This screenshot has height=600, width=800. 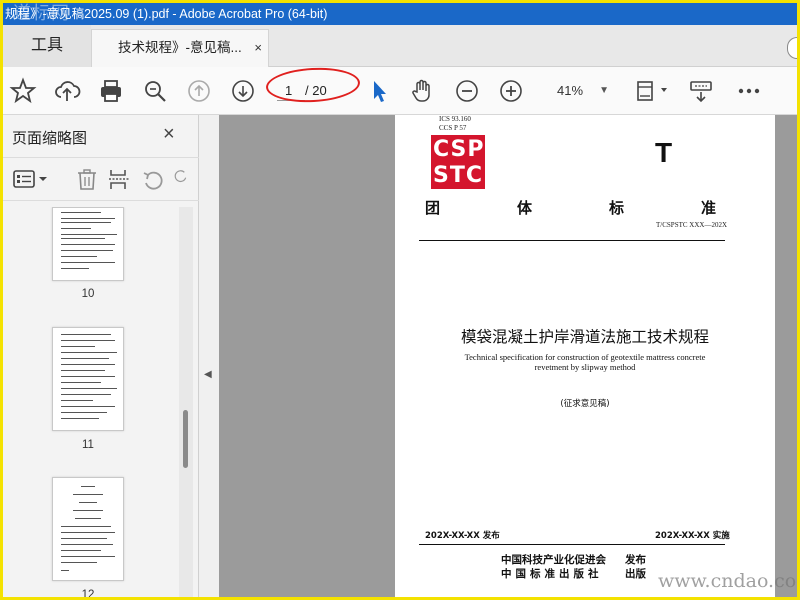 What do you see at coordinates (258, 48) in the screenshot?
I see `tab-close-icon: ×` at bounding box center [258, 48].